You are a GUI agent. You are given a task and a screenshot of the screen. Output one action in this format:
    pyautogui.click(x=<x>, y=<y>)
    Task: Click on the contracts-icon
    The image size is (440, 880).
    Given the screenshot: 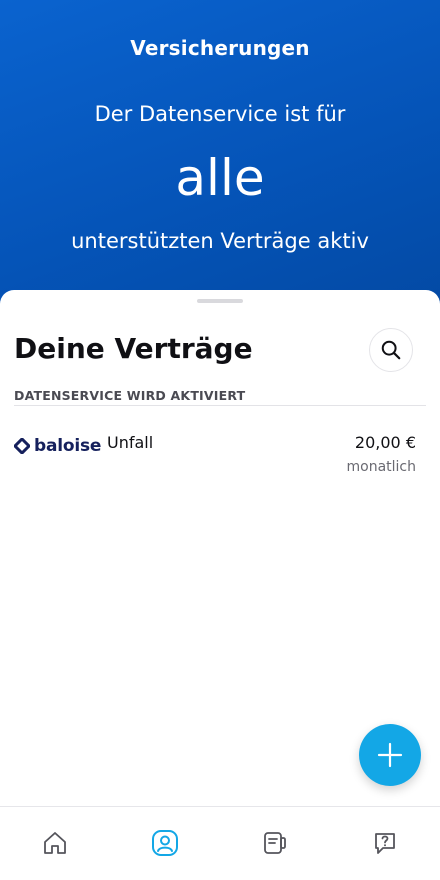 What is the action you would take?
    pyautogui.click(x=275, y=843)
    